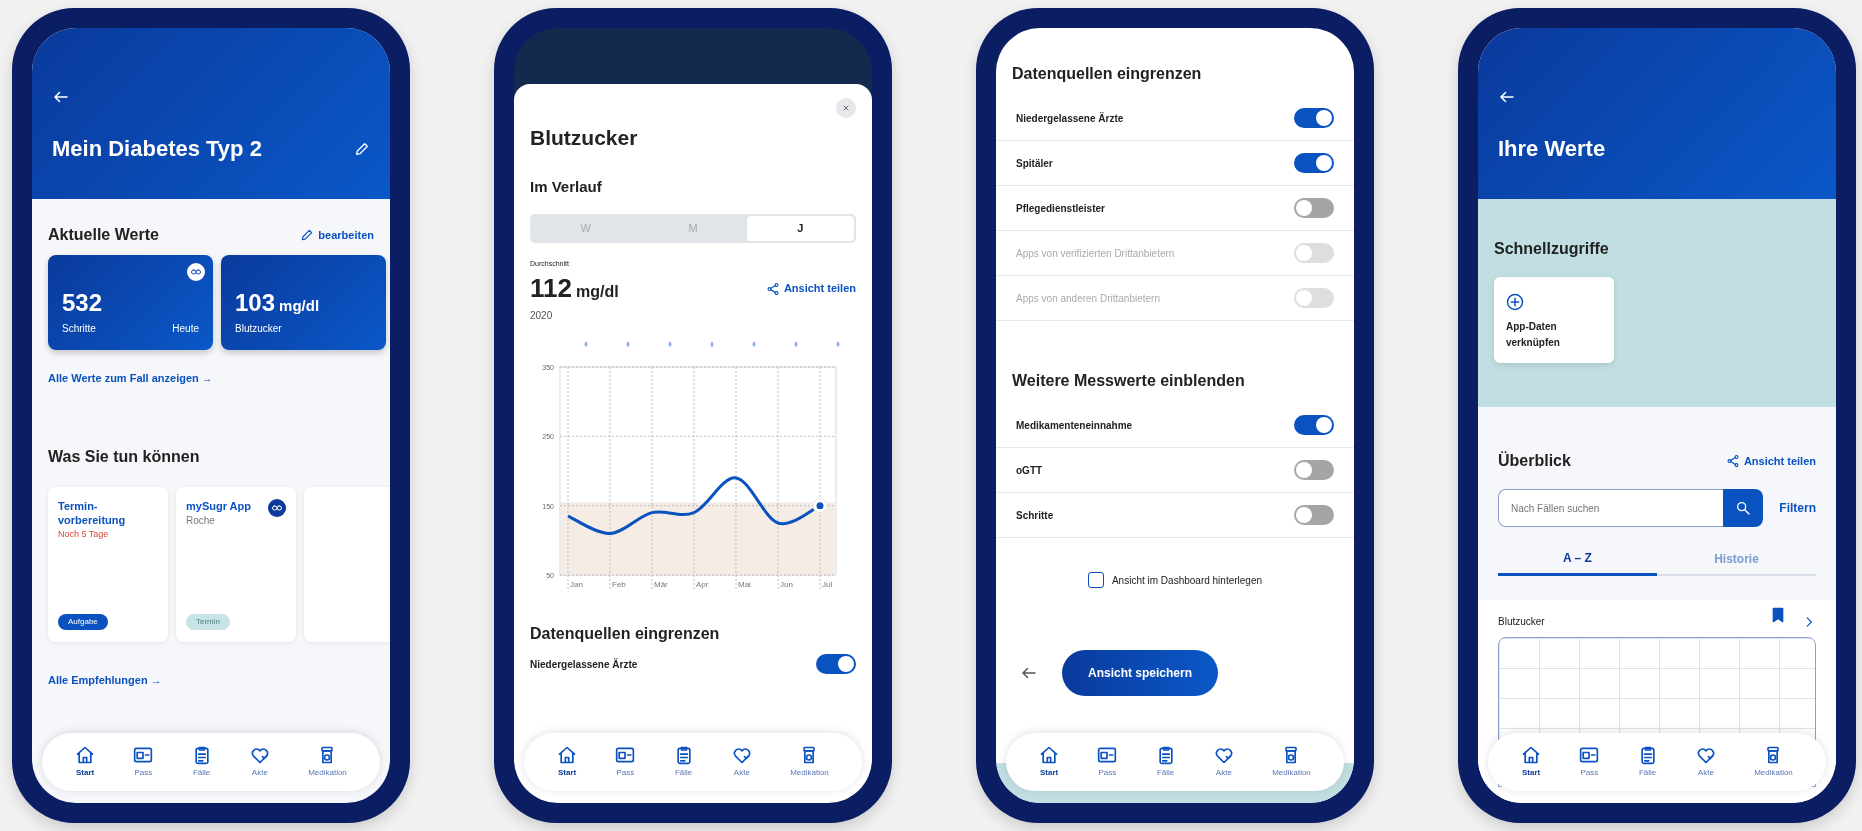  I want to click on section-title: Überblick, so click(1534, 460).